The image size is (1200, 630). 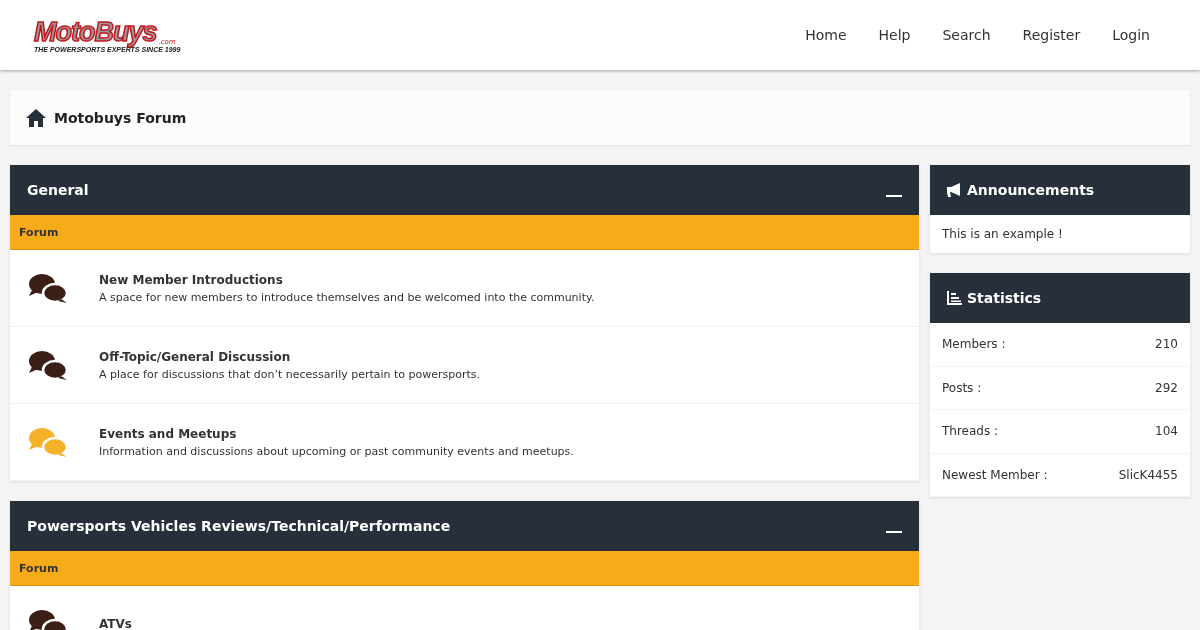 What do you see at coordinates (1002, 234) in the screenshot?
I see `announcement-text: This is an example !` at bounding box center [1002, 234].